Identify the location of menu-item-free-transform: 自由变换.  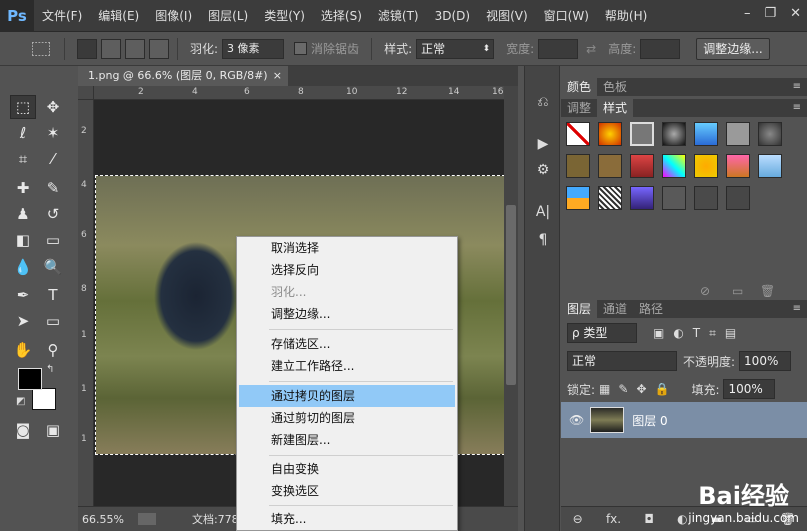
(347, 469).